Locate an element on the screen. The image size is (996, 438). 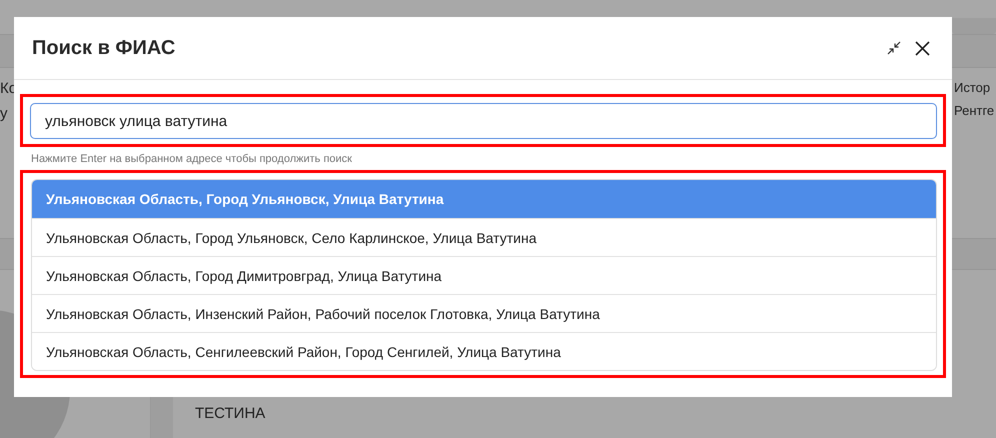
hint-text: Нажмите Enter на выбранном адресе чтобы продолжить поиск is located at coordinates (191, 159).